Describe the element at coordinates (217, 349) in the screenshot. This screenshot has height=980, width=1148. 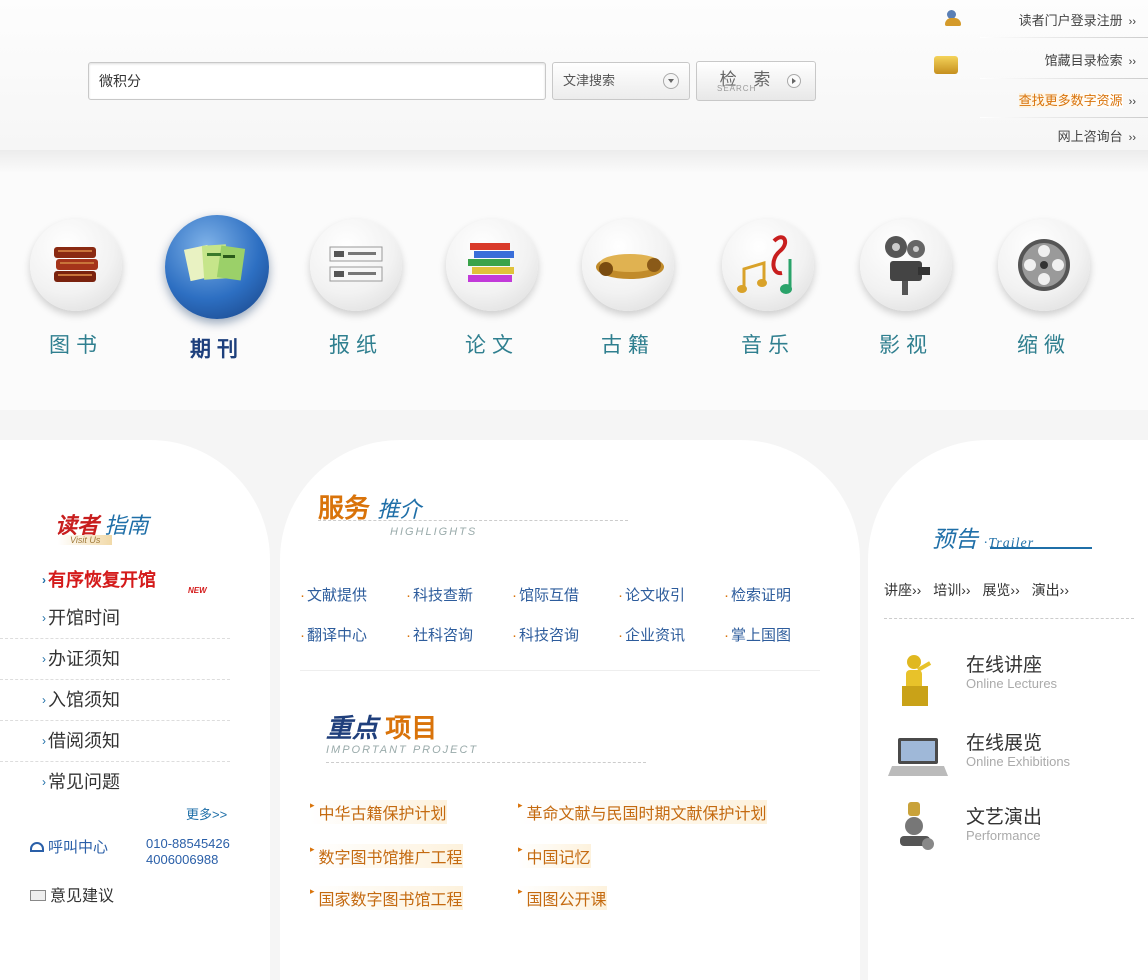
I see `nav-label: 期刊` at that location.